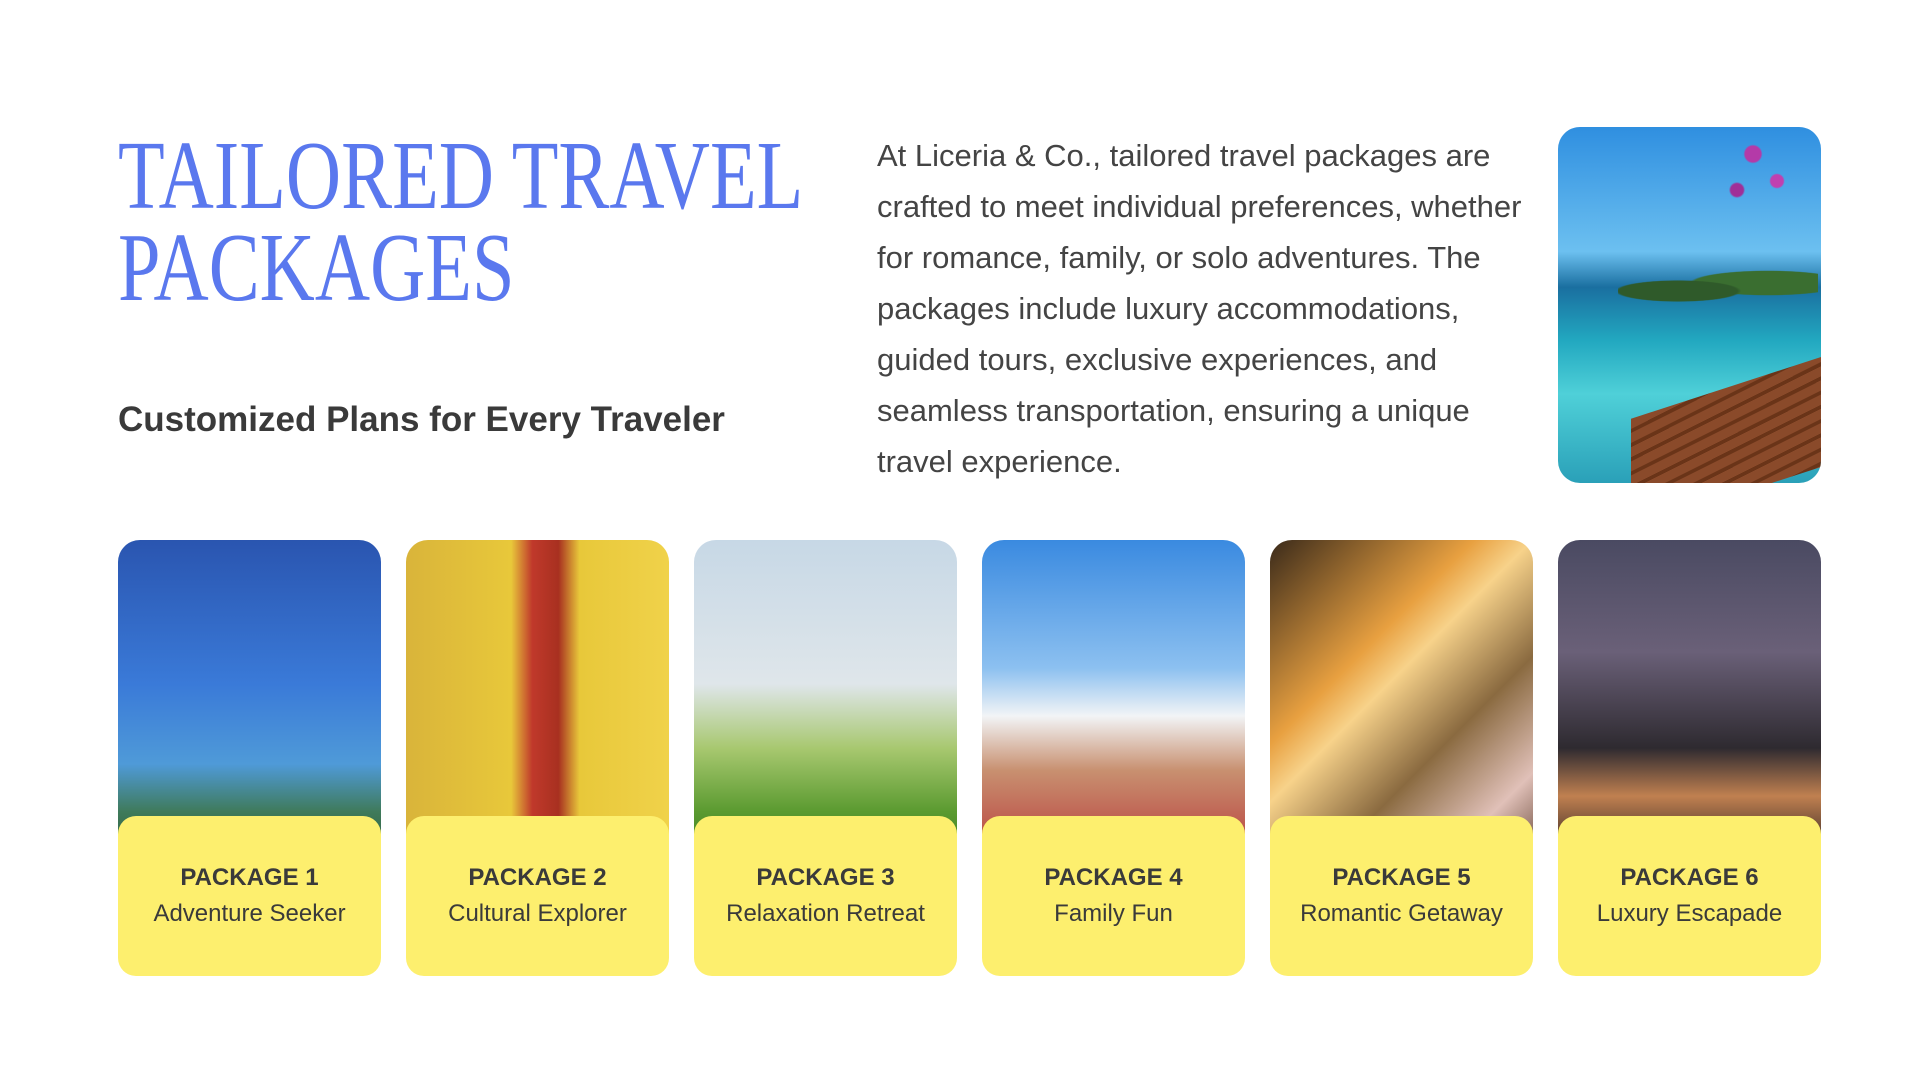 Image resolution: width=1920 pixels, height=1080 pixels. Describe the element at coordinates (249, 700) in the screenshot. I see `paragliding-photo` at that location.